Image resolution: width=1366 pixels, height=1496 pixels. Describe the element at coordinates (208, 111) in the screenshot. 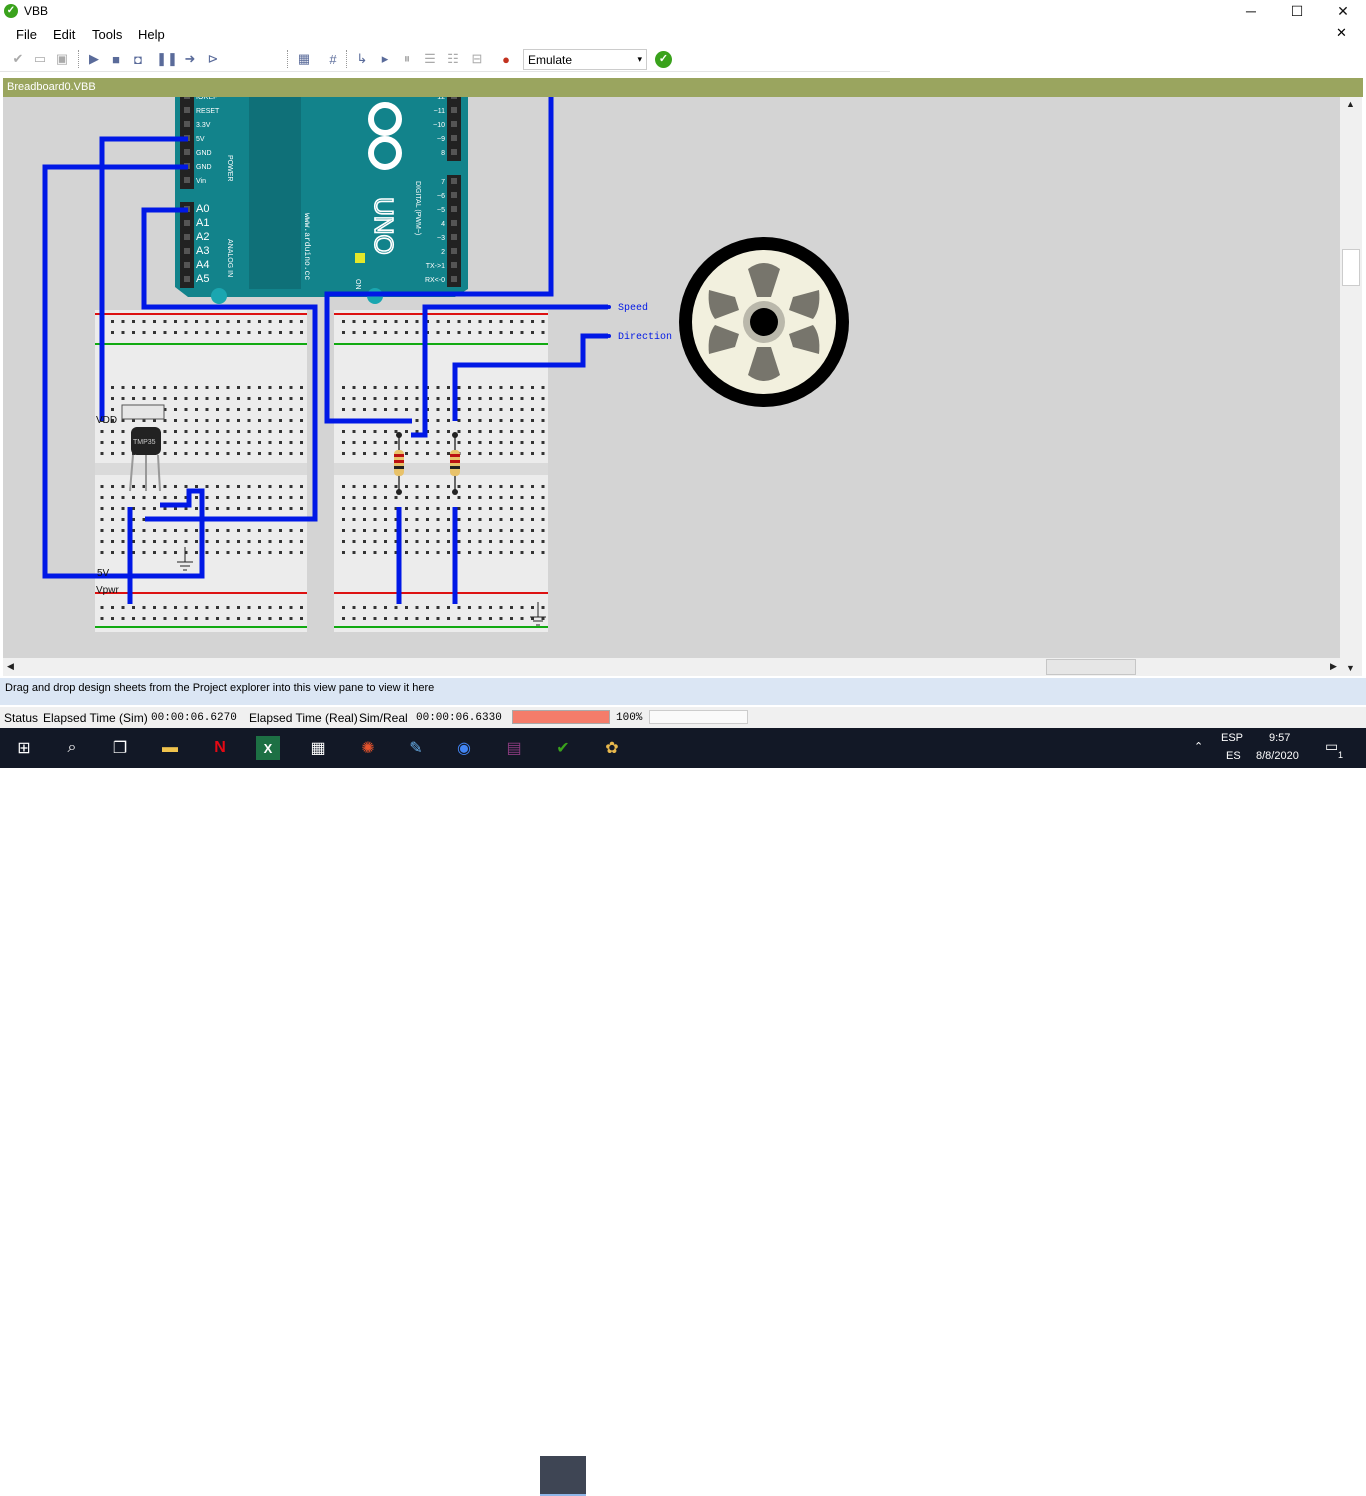

I see `arduino-pin-label: RESET` at that location.